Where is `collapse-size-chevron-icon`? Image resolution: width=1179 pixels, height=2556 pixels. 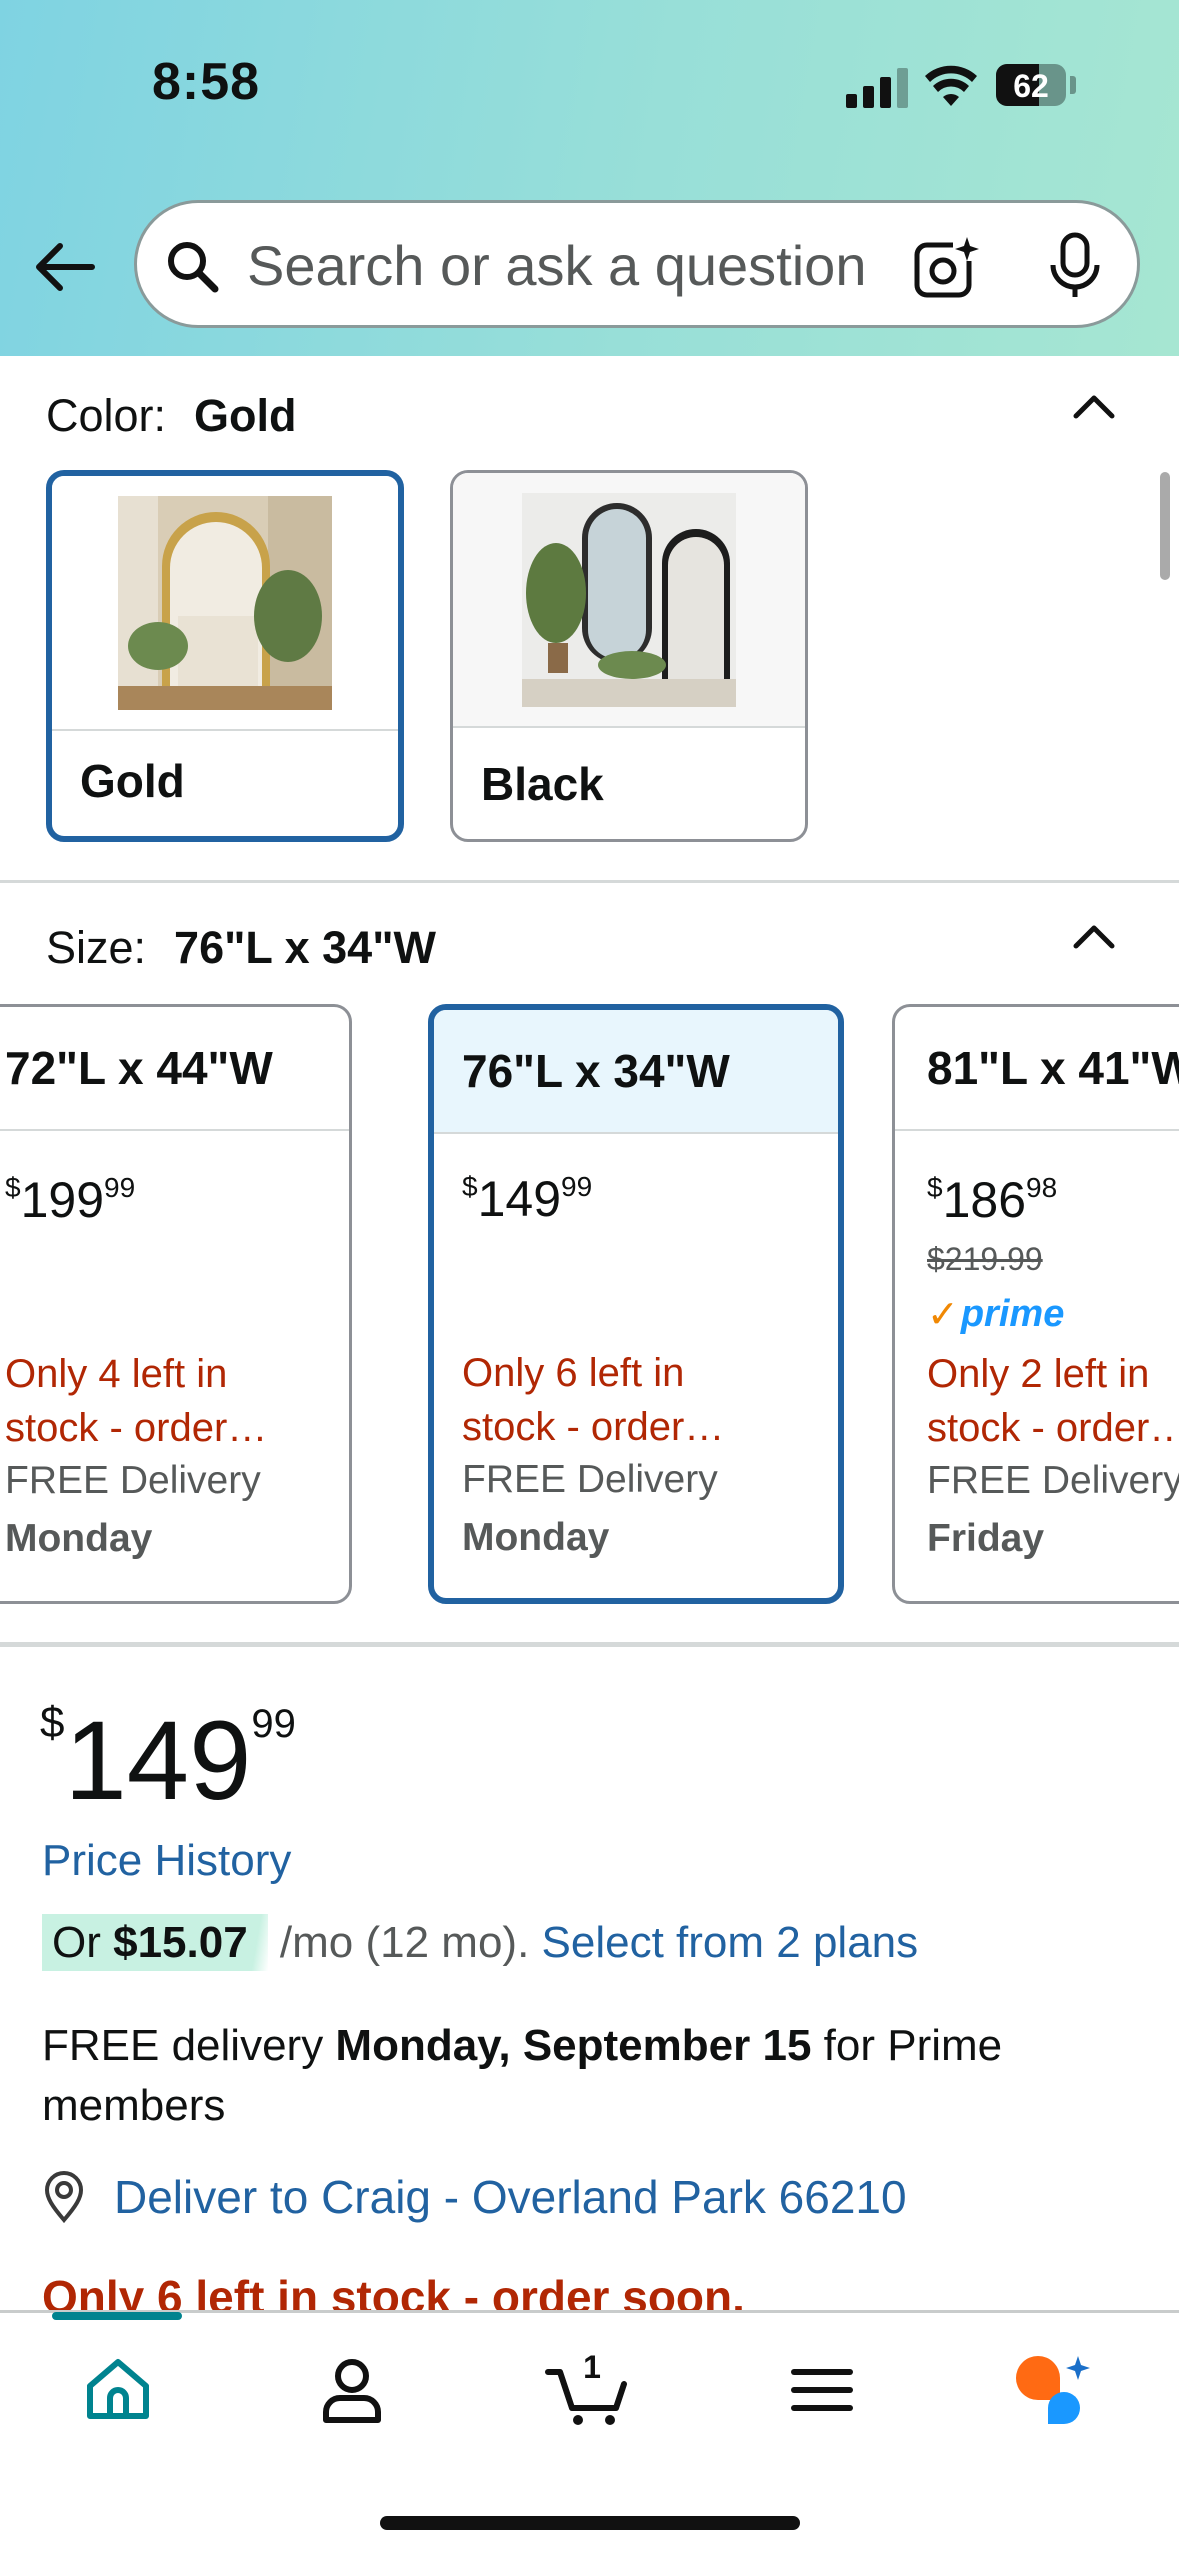
collapse-size-chevron-icon is located at coordinates (1094, 935).